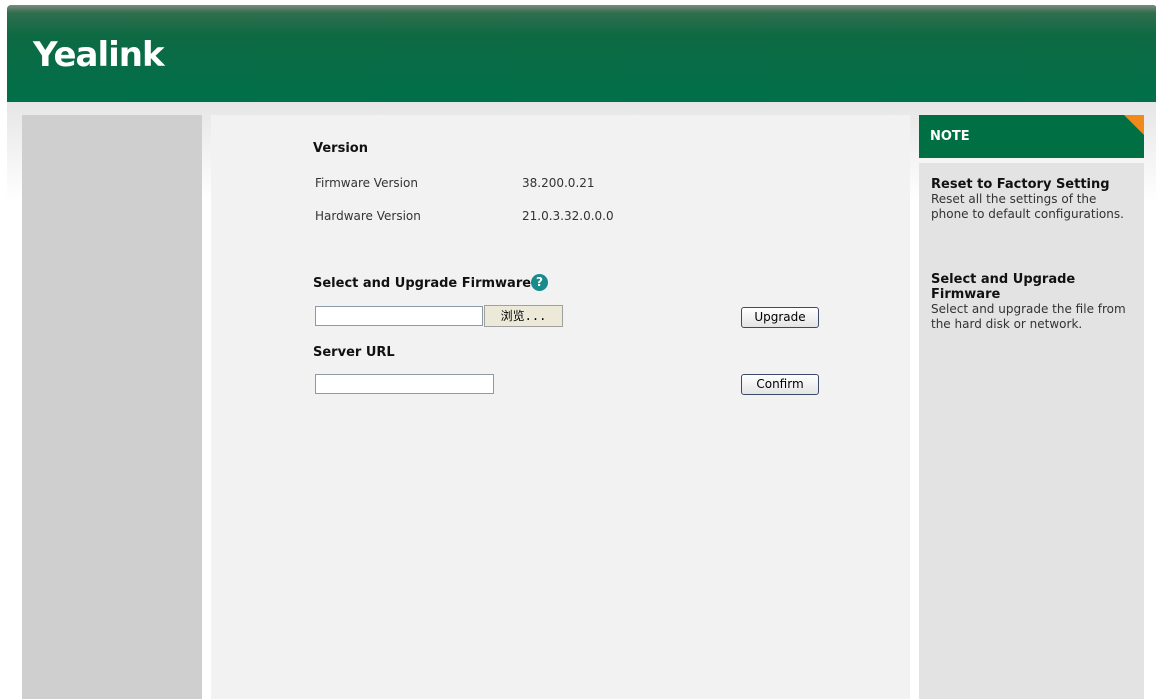 The image size is (1156, 699). I want to click on note-corner-accent, so click(1134, 125).